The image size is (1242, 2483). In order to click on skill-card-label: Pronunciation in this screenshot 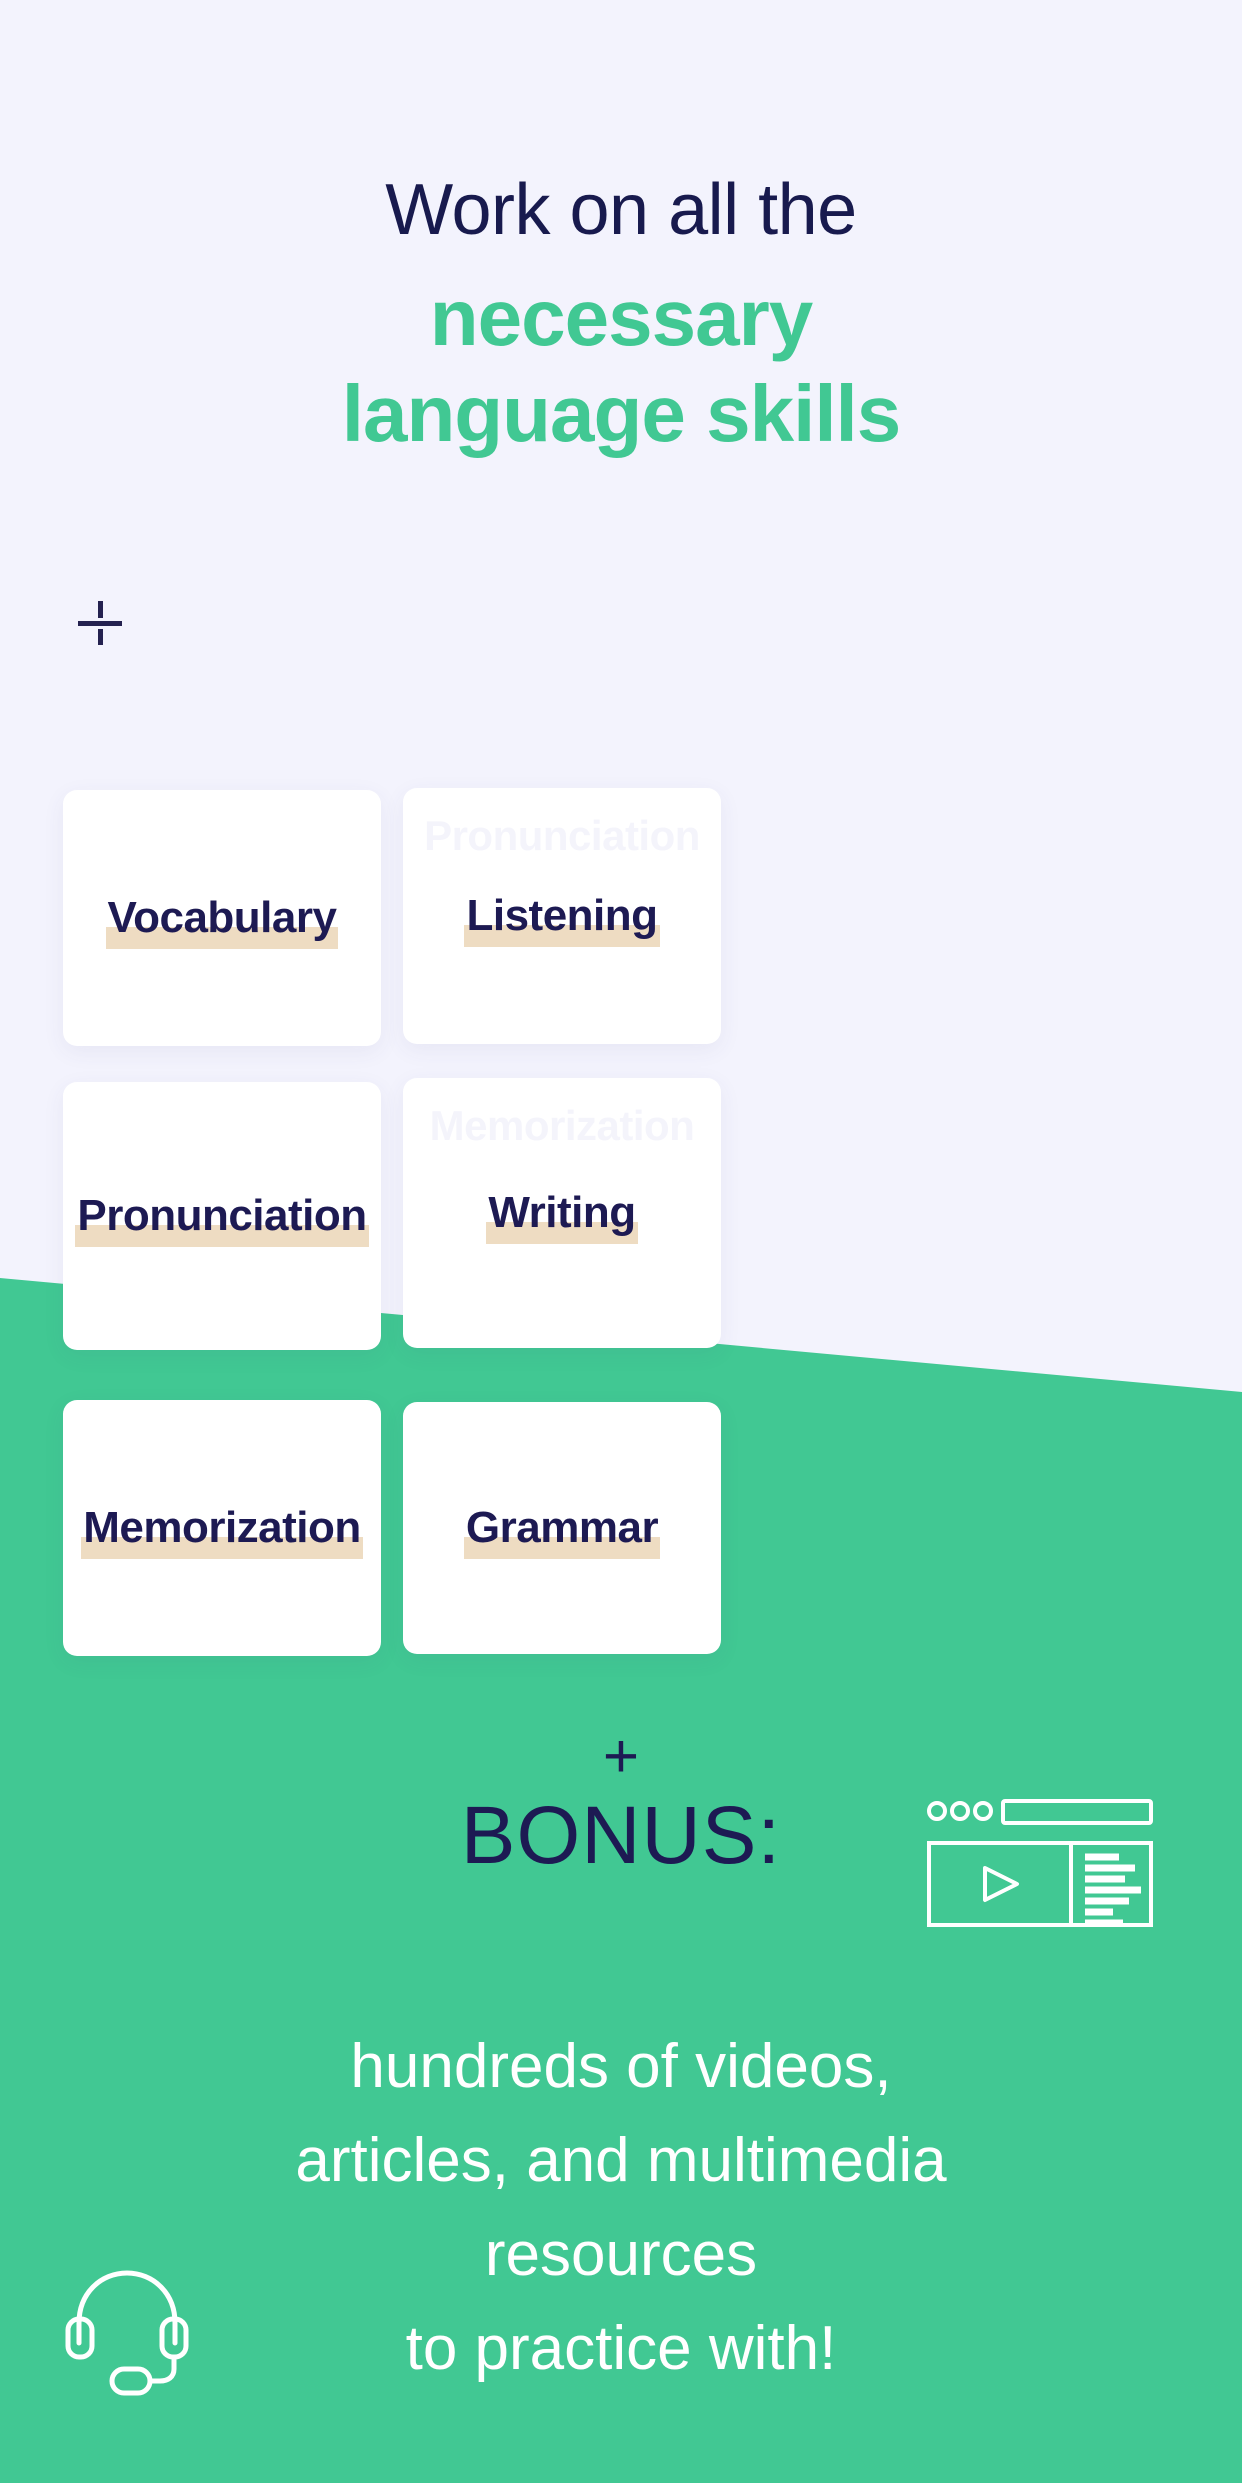, I will do `click(222, 1219)`.